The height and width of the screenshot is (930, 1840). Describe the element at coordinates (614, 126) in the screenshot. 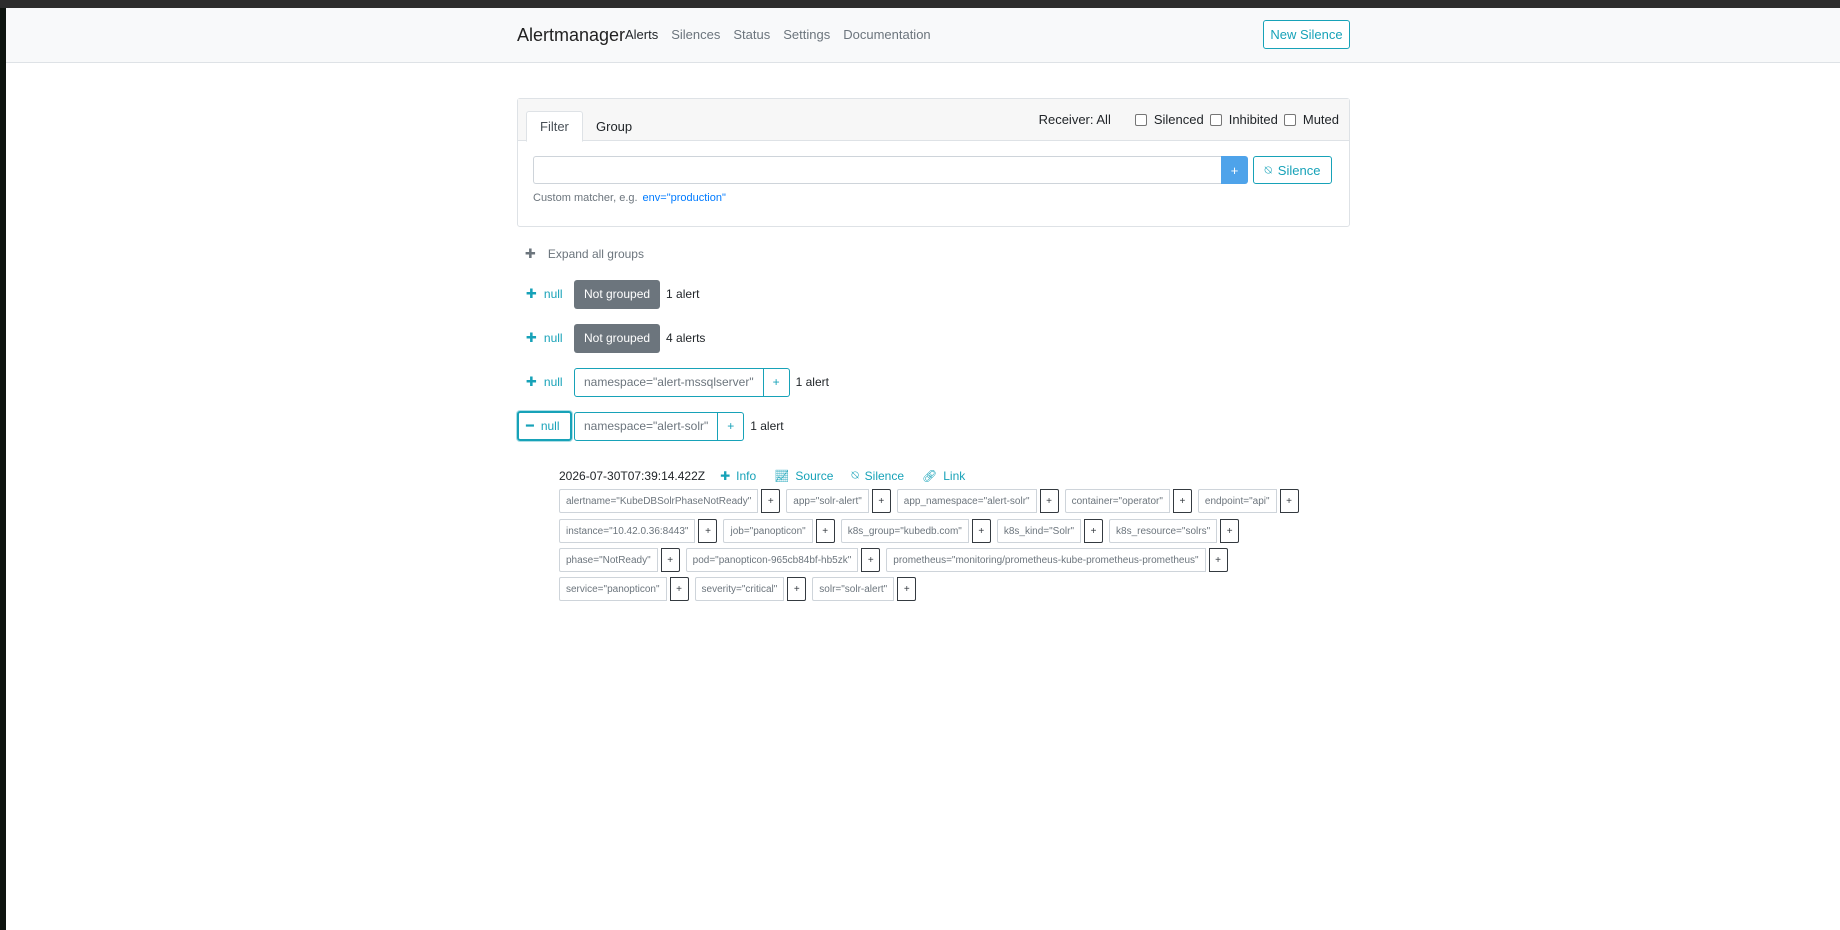

I see `tab-group: Group` at that location.